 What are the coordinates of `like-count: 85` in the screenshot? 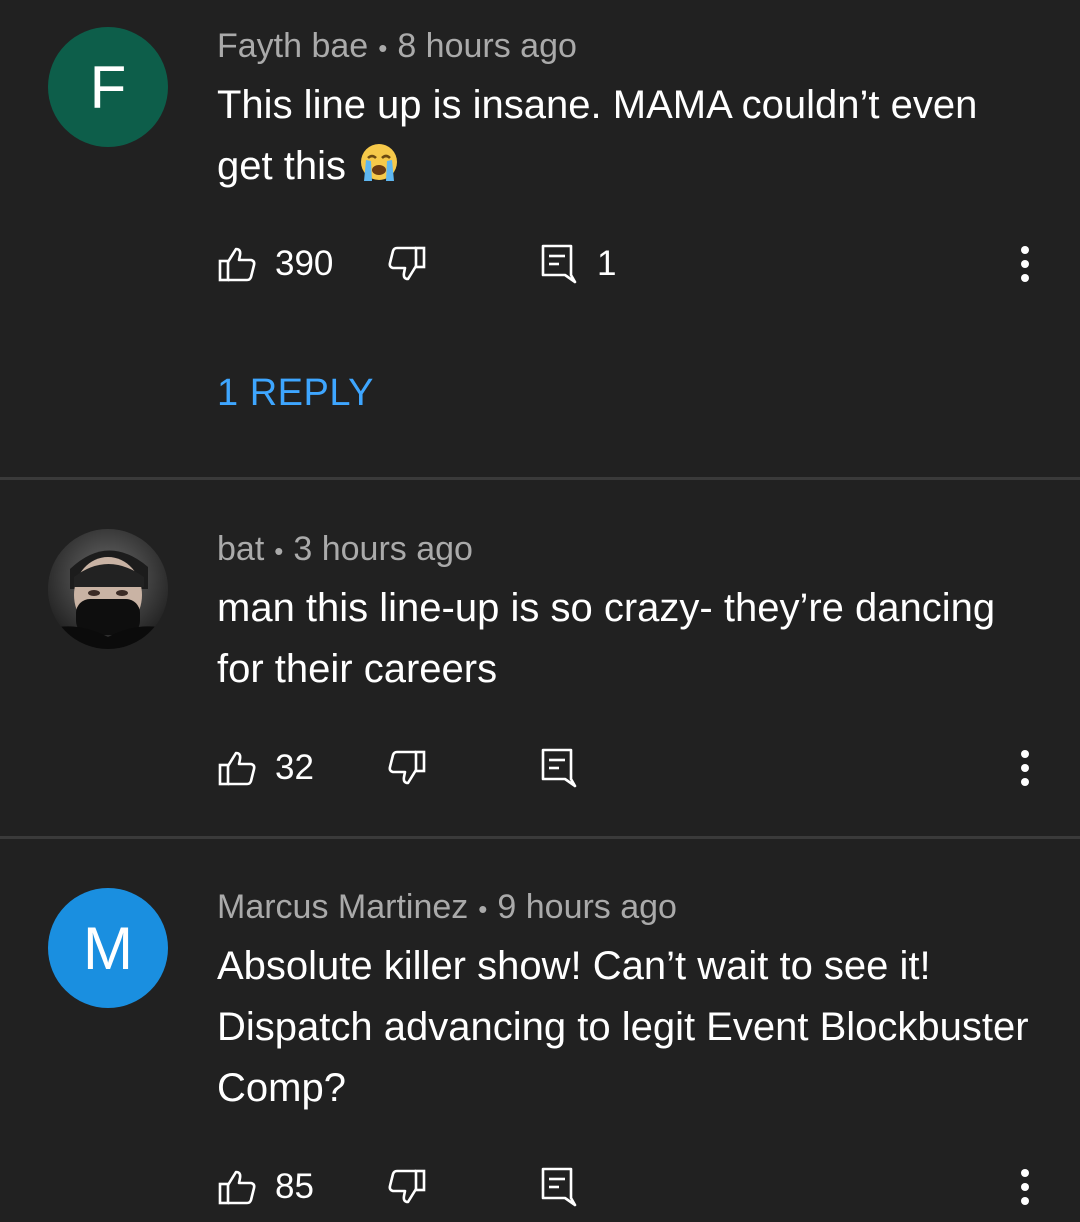 It's located at (294, 1186).